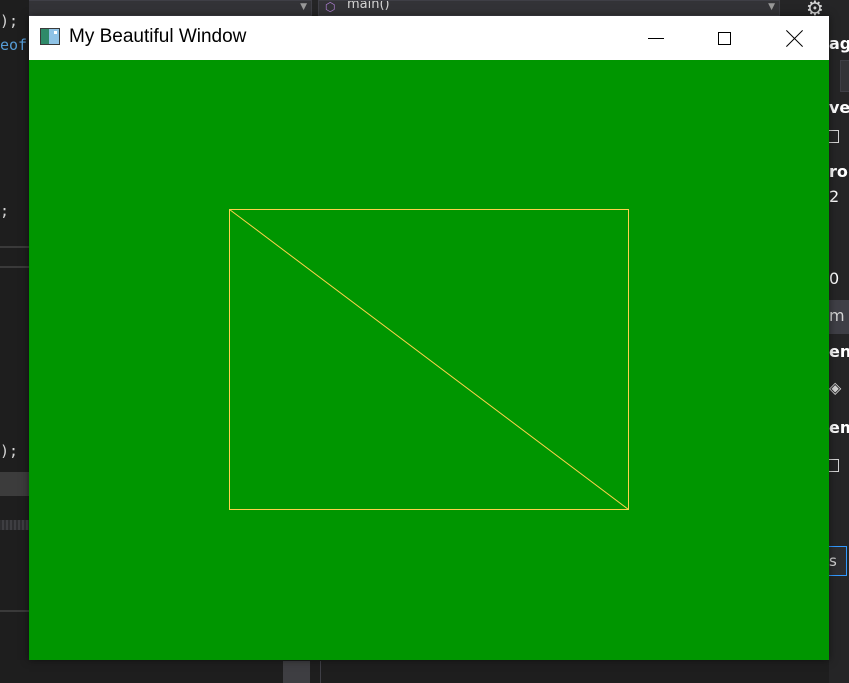 The image size is (849, 683). I want to click on app-window-icon, so click(50, 36).